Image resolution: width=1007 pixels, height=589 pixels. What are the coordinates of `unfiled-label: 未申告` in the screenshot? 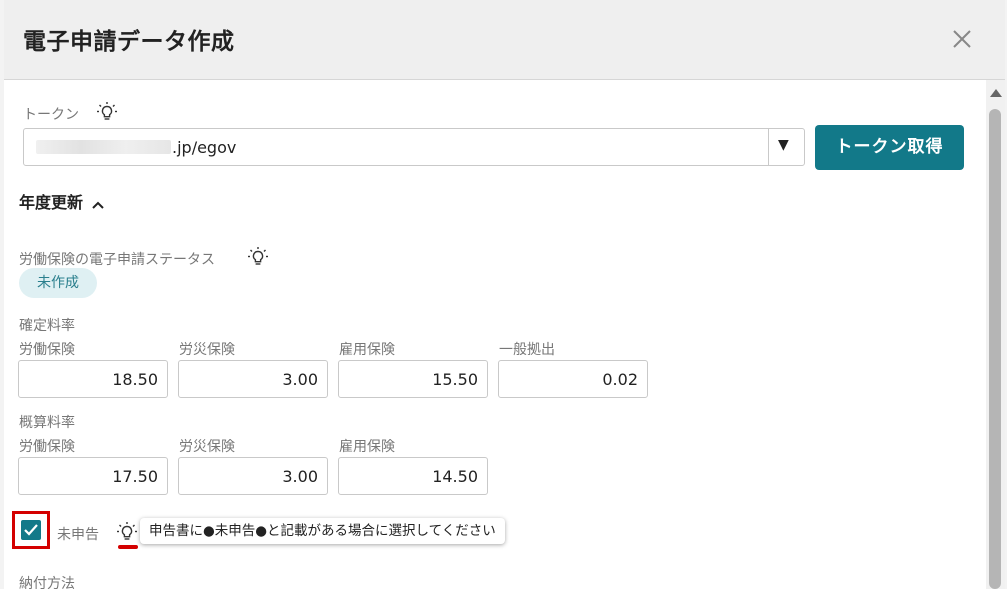 It's located at (78, 535).